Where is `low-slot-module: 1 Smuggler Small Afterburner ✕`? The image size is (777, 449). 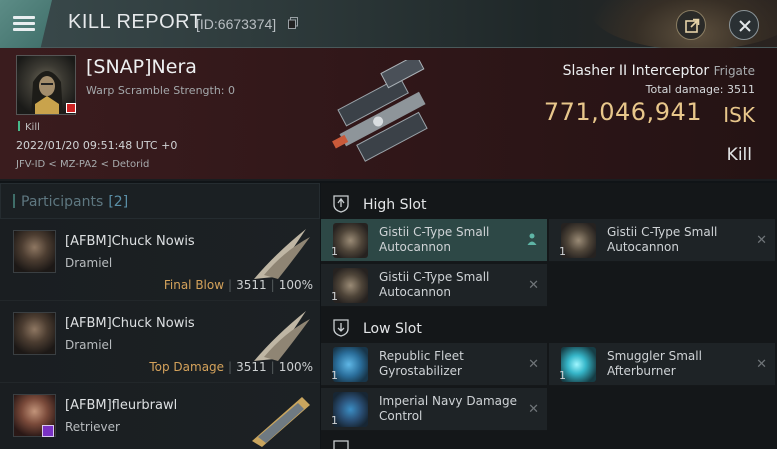 low-slot-module: 1 Smuggler Small Afterburner ✕ is located at coordinates (662, 364).